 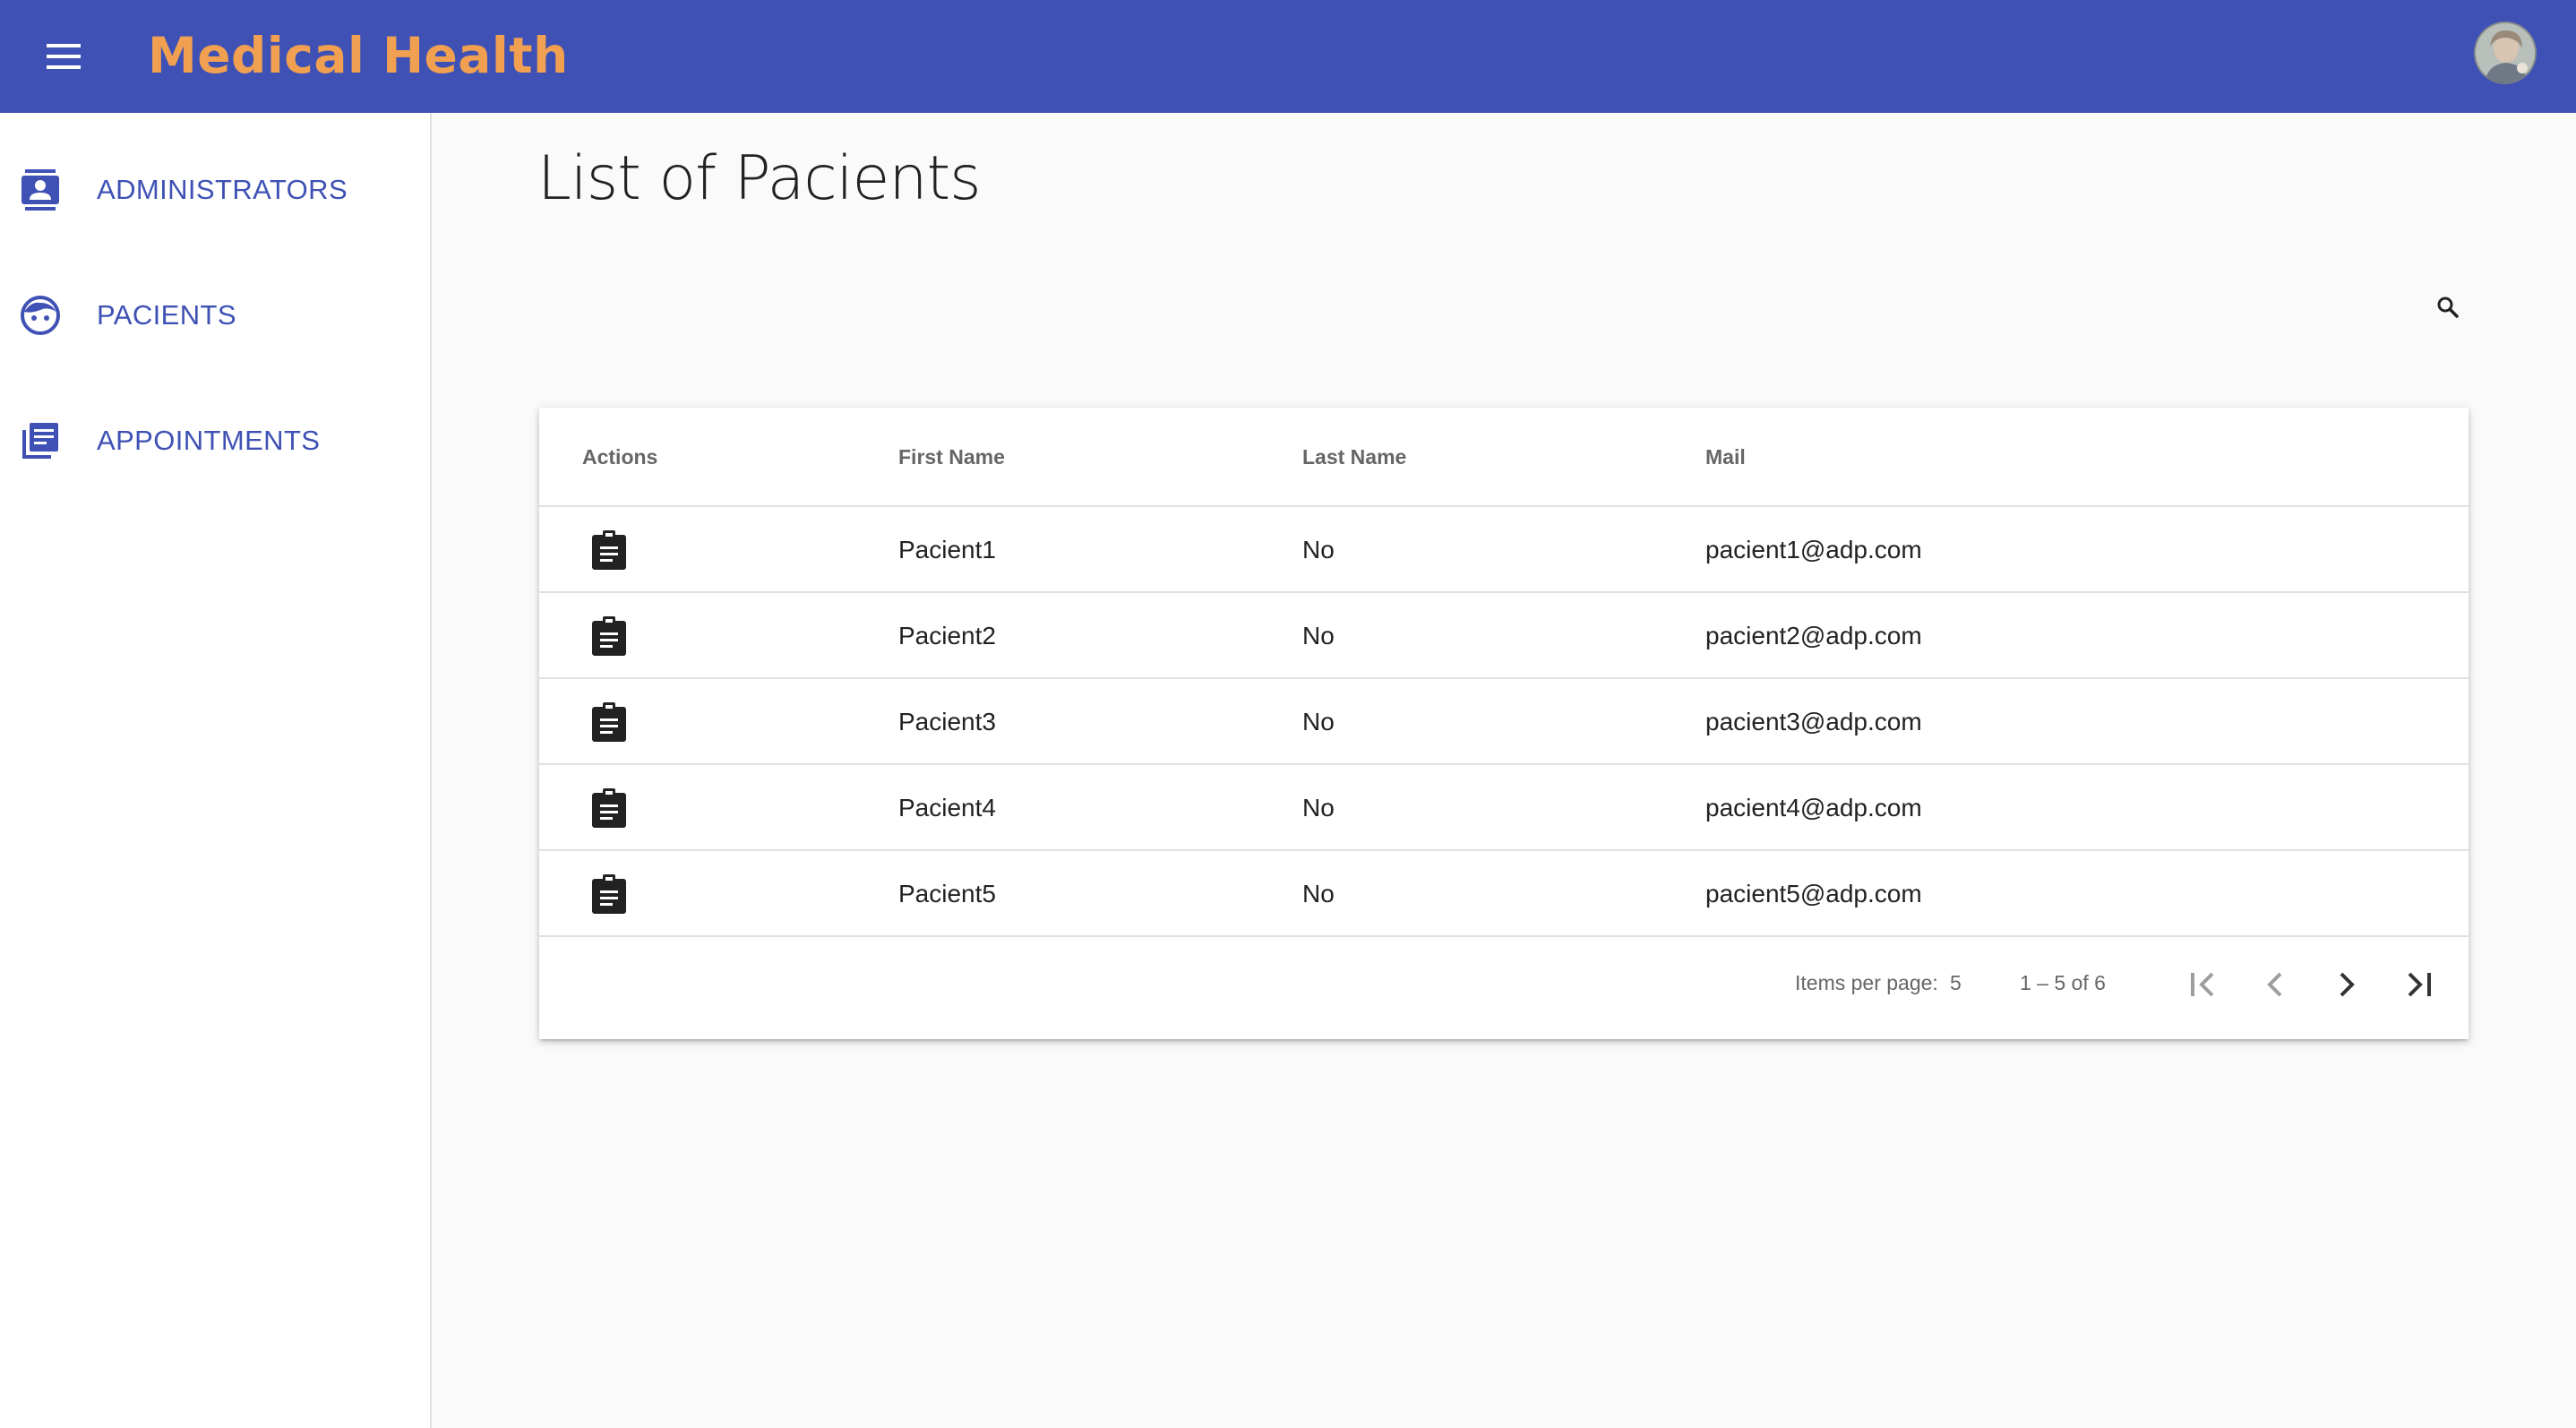 I want to click on sidebar-item-pacients: PACIENTS, so click(x=215, y=315).